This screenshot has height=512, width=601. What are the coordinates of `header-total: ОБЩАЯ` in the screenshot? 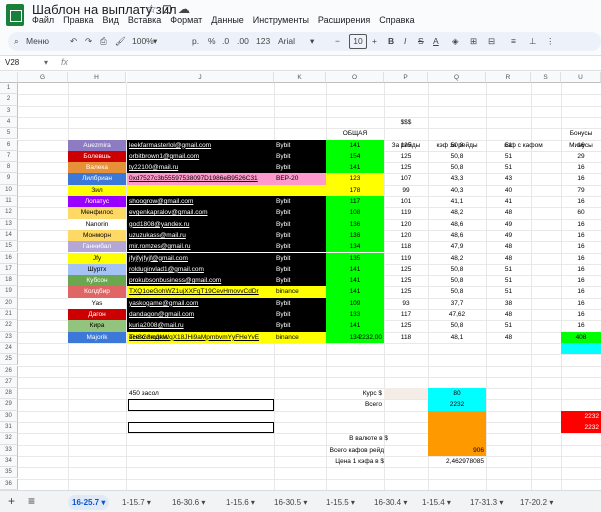 It's located at (355, 133).